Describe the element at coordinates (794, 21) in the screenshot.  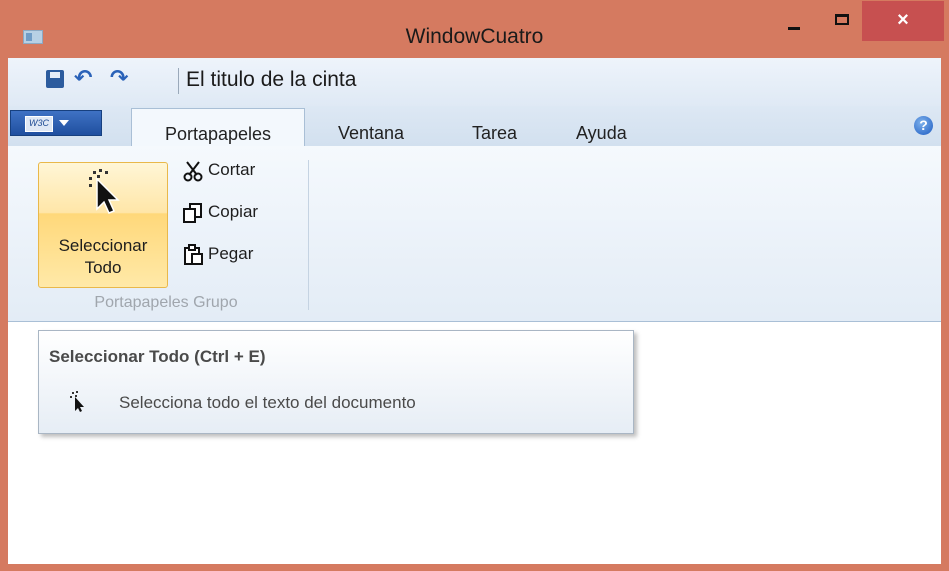
I see `minimize-button` at that location.